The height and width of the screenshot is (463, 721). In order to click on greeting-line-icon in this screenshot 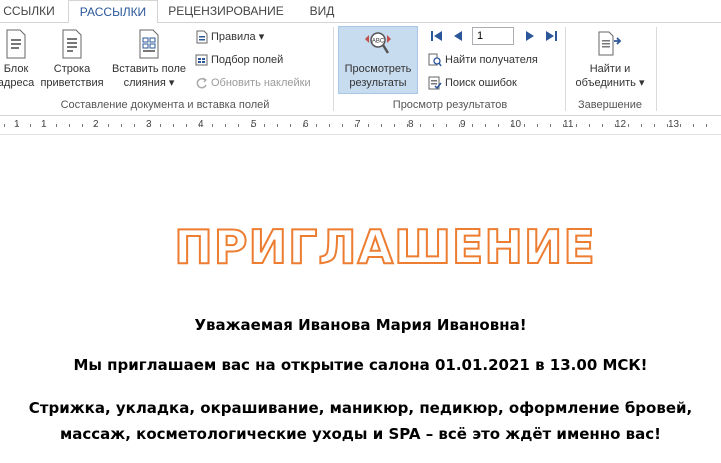, I will do `click(72, 44)`.